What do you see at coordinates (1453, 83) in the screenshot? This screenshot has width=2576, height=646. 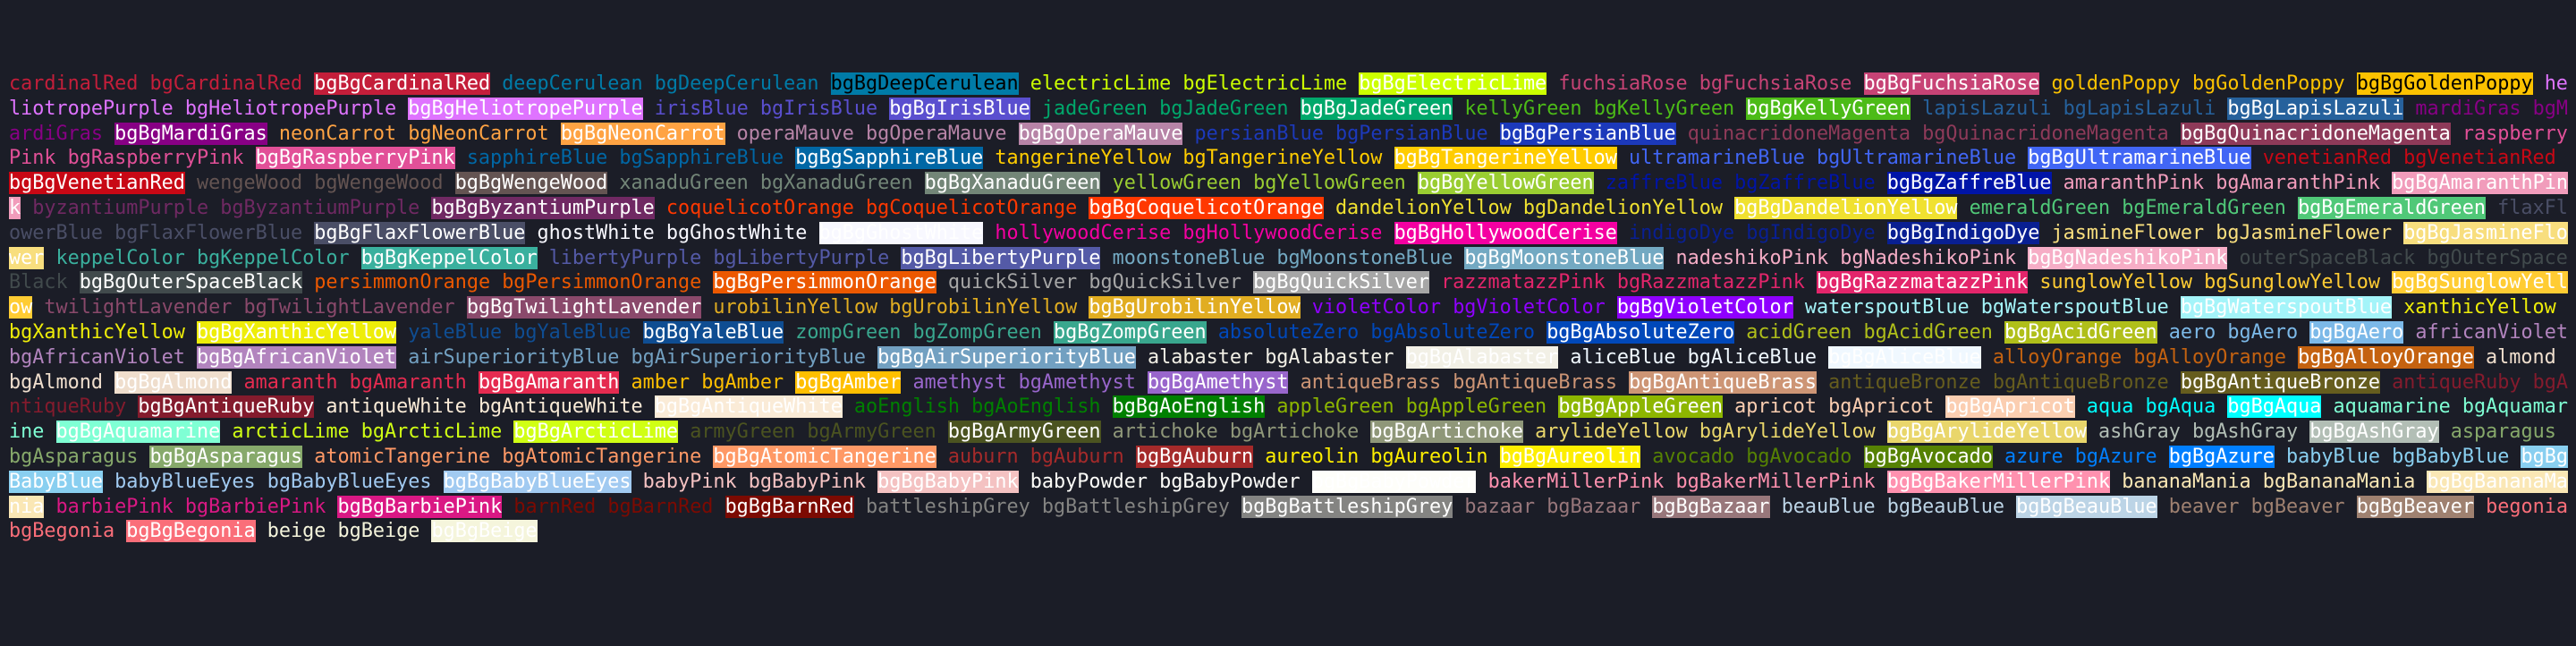 I see `color-swatch-bg: bgBgElectricLime` at bounding box center [1453, 83].